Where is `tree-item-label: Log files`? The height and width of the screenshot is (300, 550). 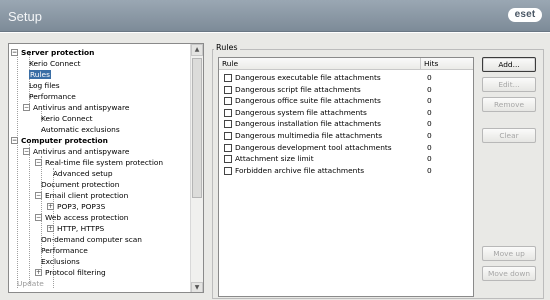 tree-item-label: Log files is located at coordinates (44, 85).